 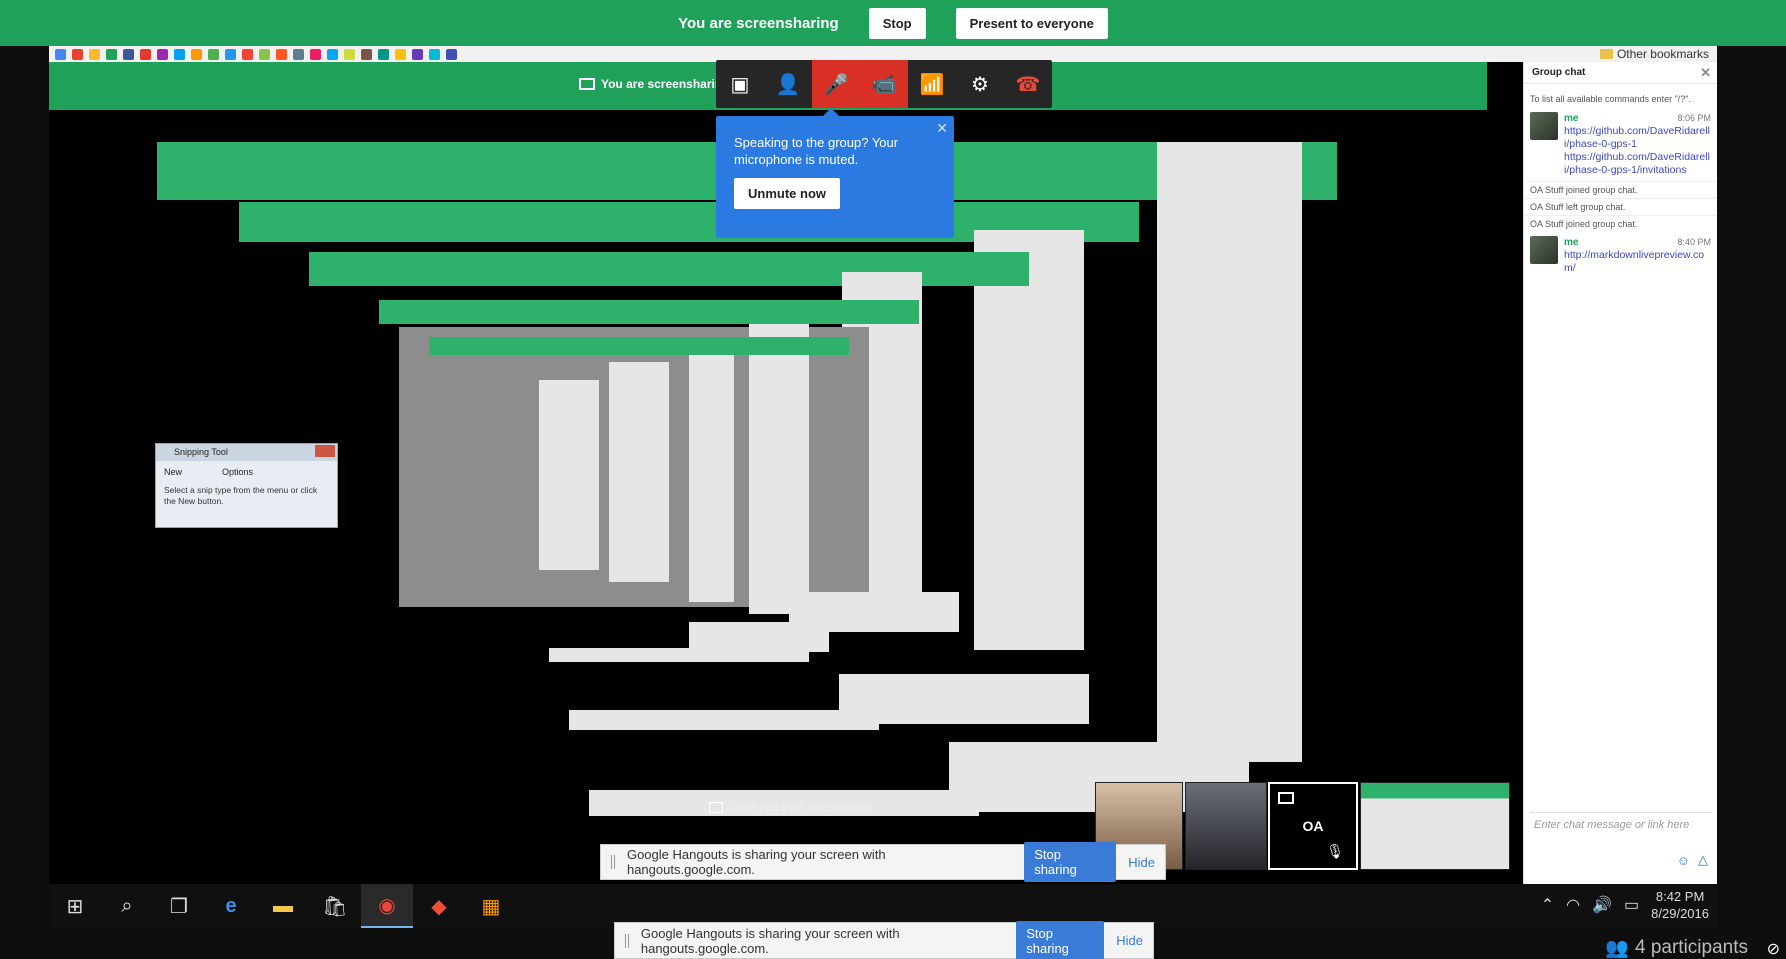 What do you see at coordinates (1631, 905) in the screenshot?
I see `notifications-icon: ▭` at bounding box center [1631, 905].